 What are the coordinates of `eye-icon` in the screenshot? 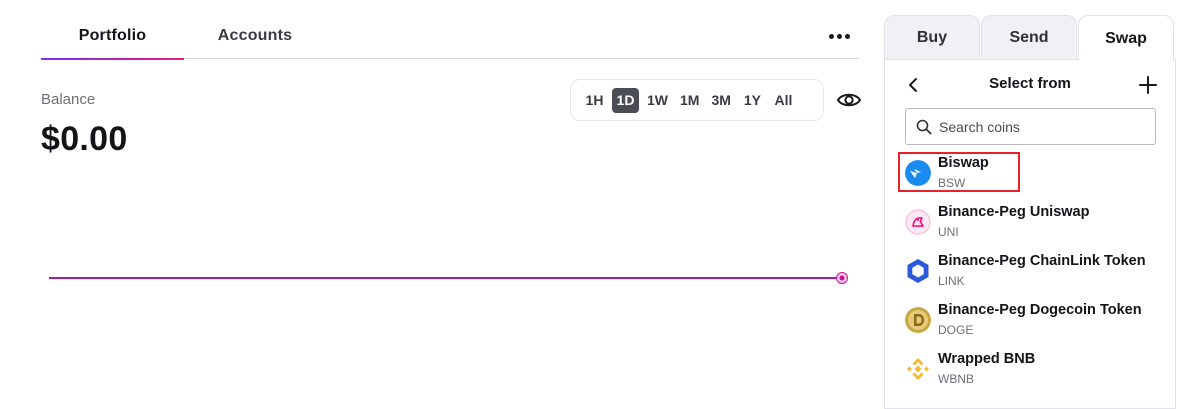 It's located at (849, 100).